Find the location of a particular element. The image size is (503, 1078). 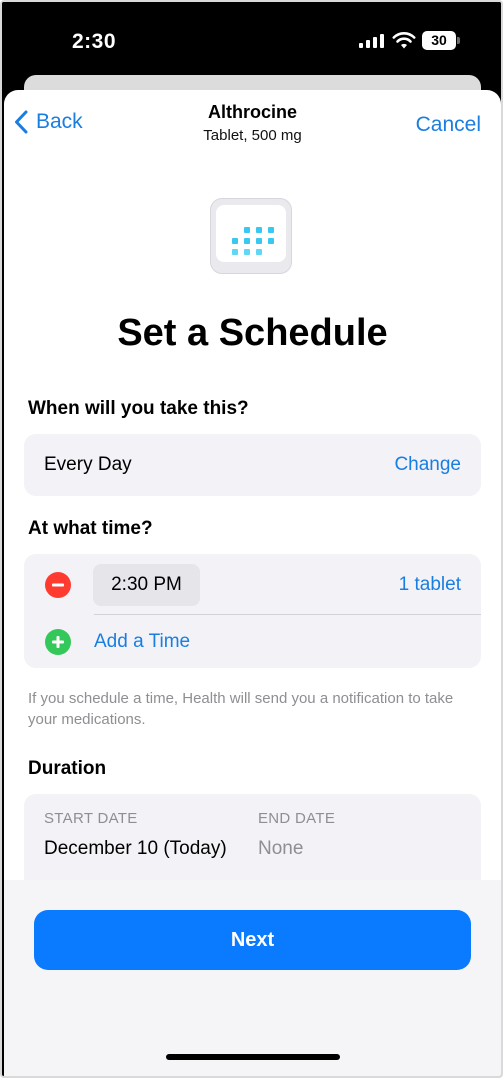

dose-button: 1 tablet is located at coordinates (430, 585).